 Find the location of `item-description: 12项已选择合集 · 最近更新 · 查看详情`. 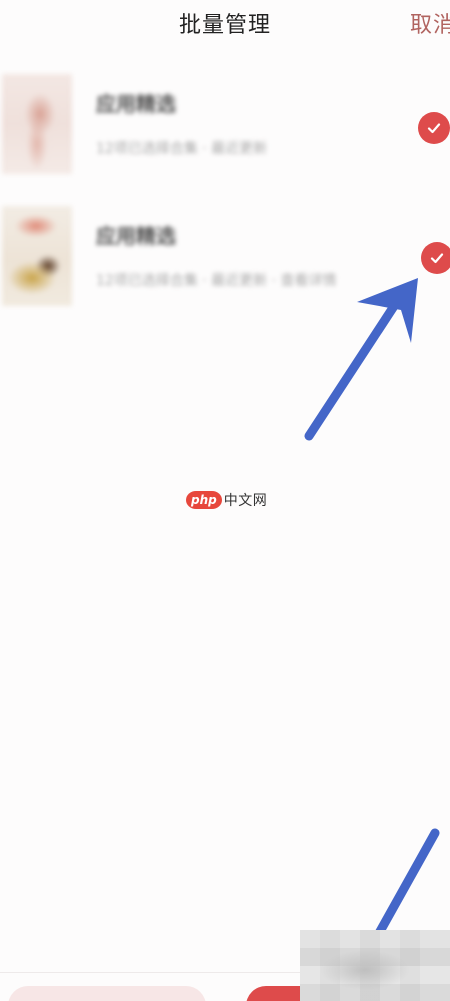

item-description: 12项已选择合集 · 最近更新 · 查看详情 is located at coordinates (216, 281).